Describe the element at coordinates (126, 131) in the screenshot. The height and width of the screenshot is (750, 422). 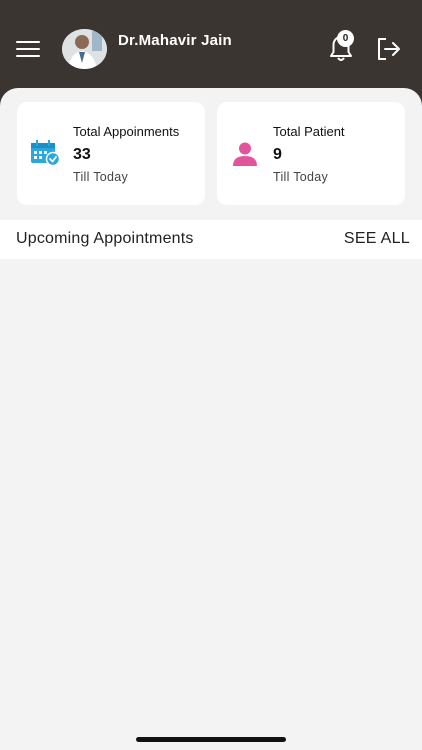
I see `card-title: Total Appoinments` at that location.